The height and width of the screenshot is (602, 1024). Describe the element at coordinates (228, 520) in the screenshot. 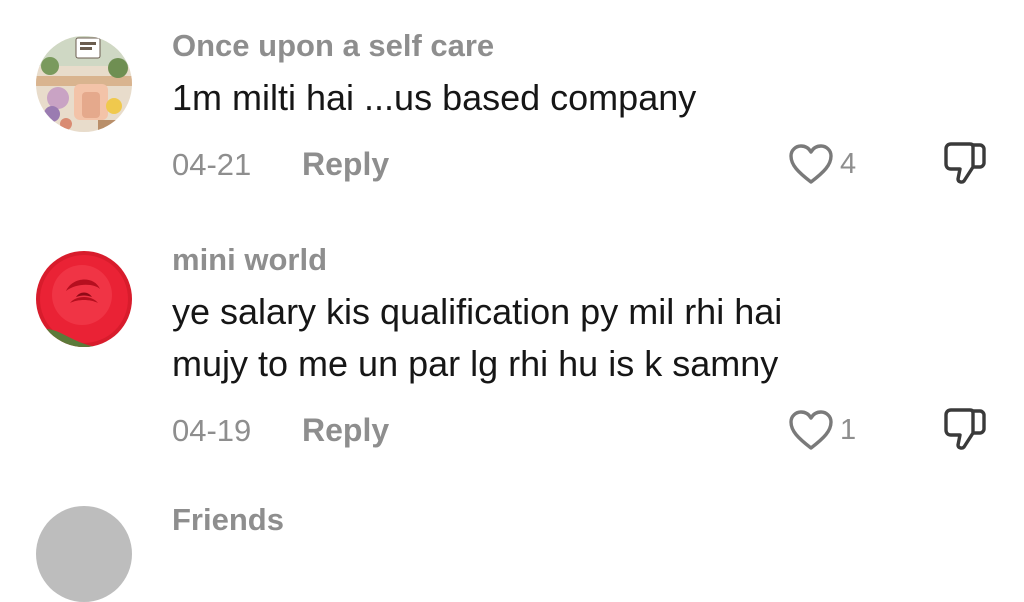

I see `comment-username: Friends` at that location.